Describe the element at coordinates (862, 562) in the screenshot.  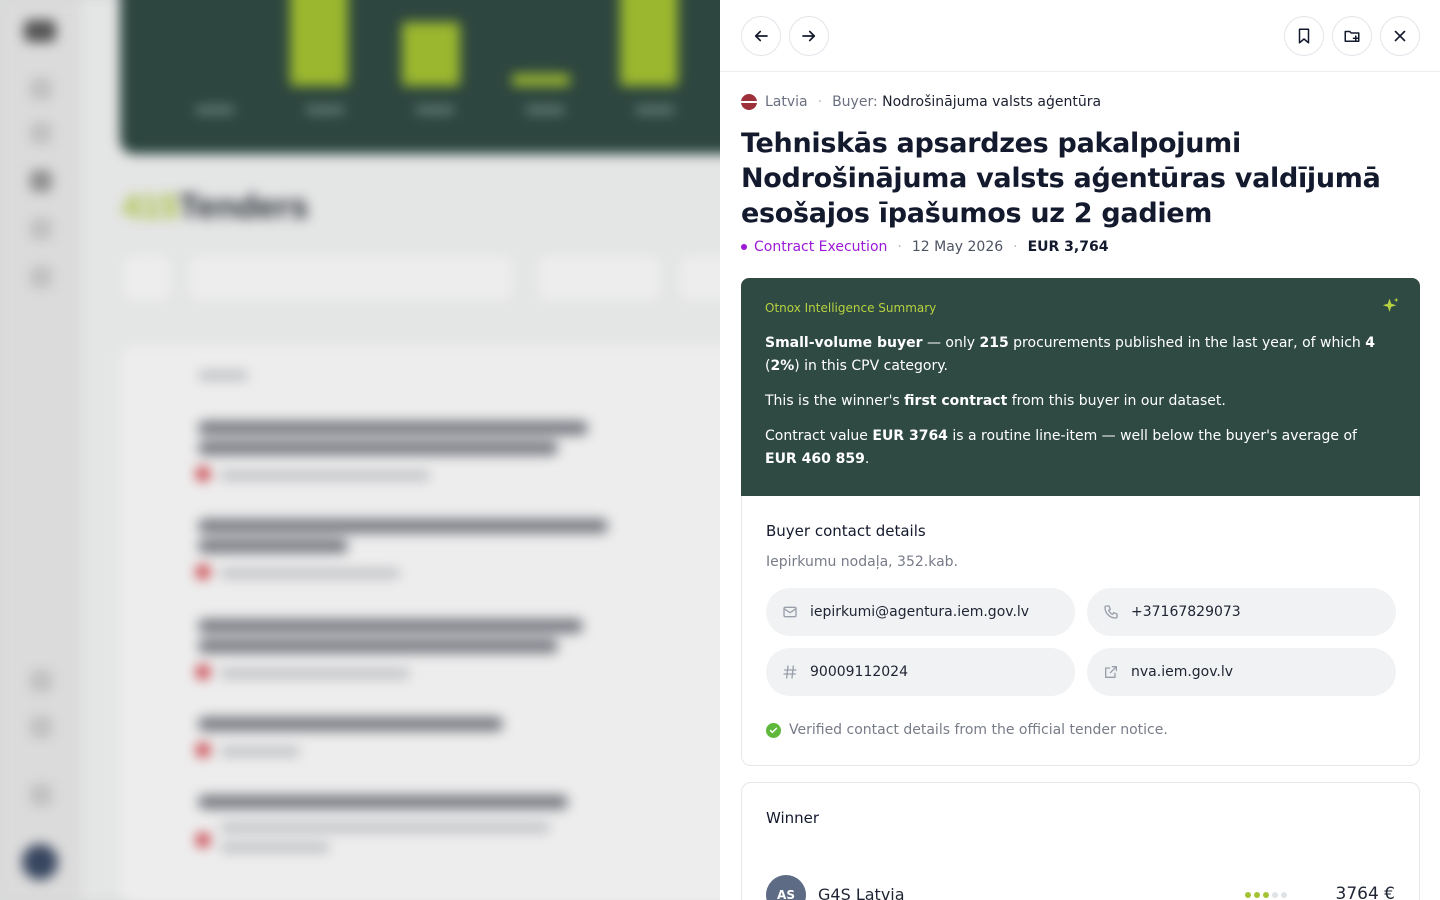
I see `buyer-department: Iepirkumu nodaļa, 352.kab.` at that location.